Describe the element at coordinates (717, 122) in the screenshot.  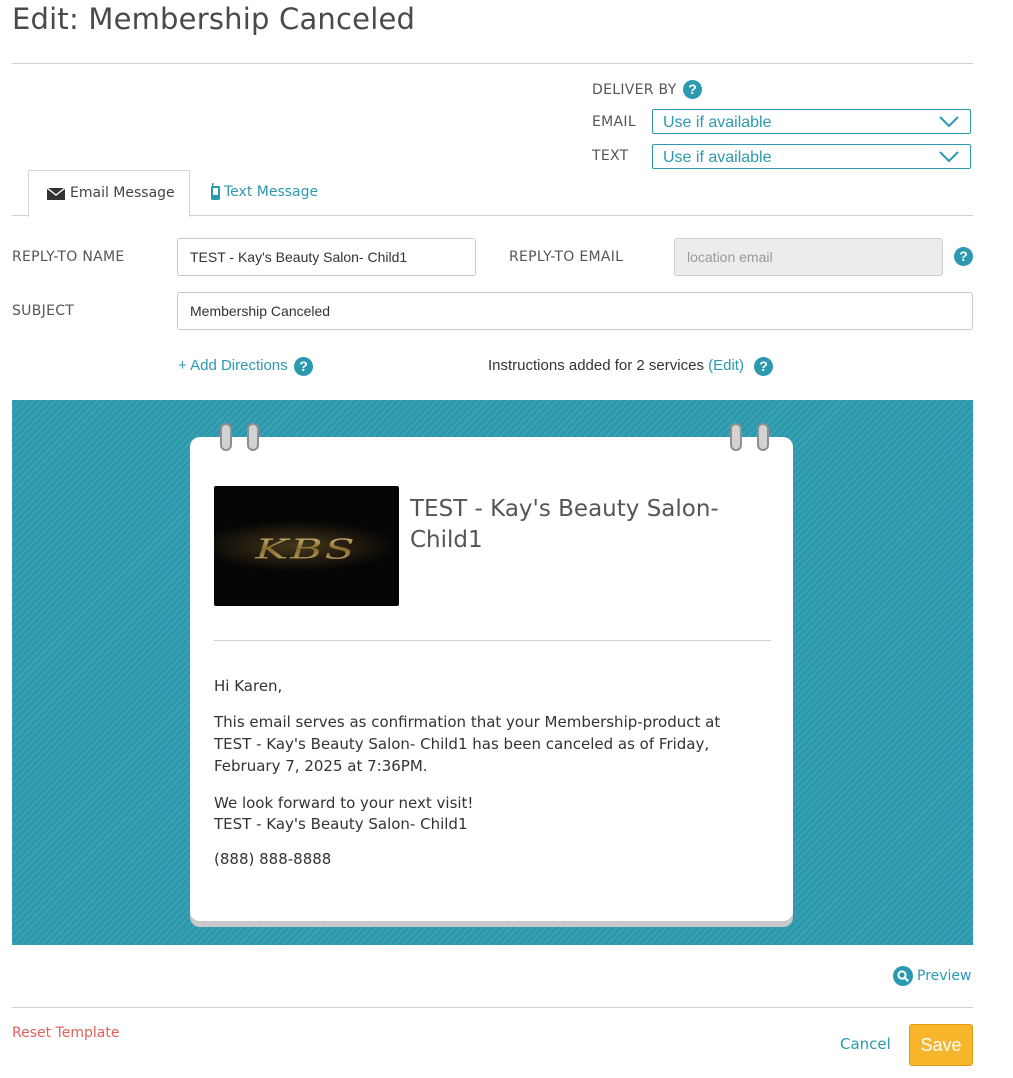
I see `deliver-email-value: Use if available` at that location.